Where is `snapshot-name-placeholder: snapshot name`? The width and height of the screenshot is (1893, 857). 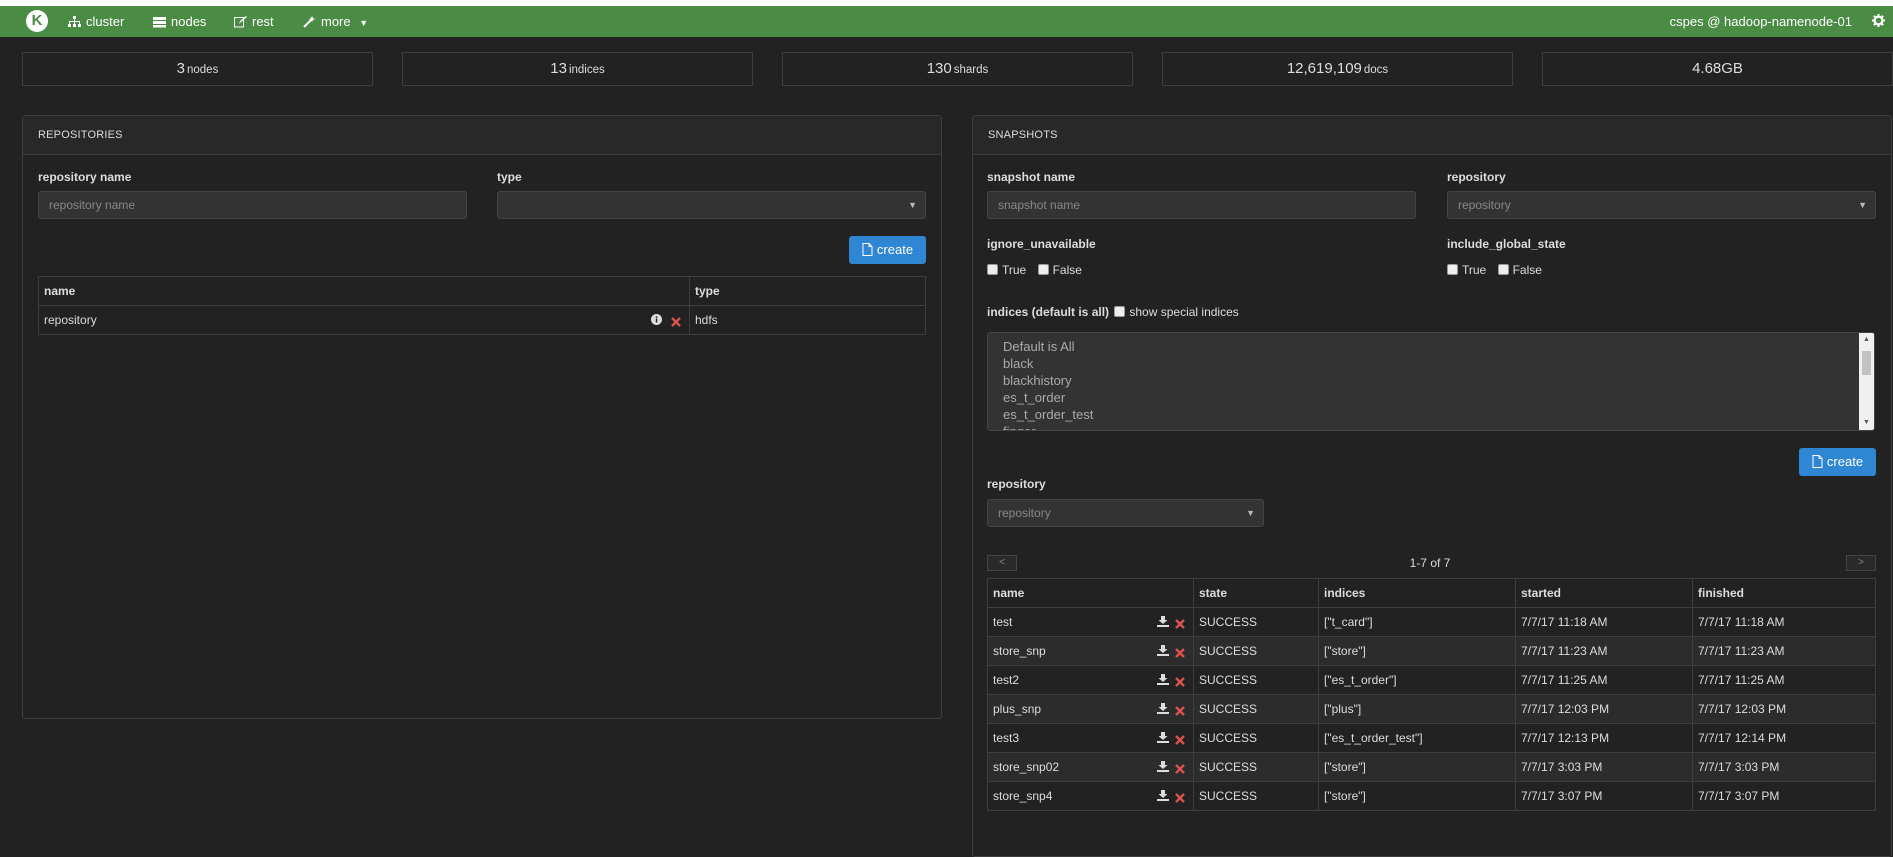 snapshot-name-placeholder: snapshot name is located at coordinates (1039, 205).